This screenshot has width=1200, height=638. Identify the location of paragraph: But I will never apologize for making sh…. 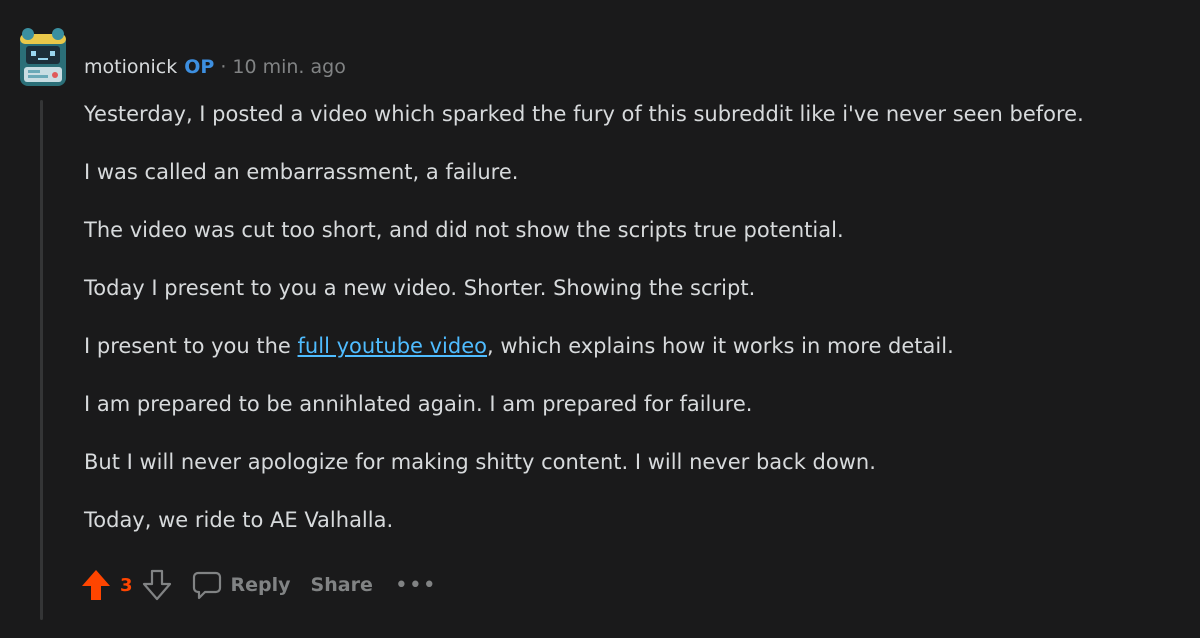
(480, 462).